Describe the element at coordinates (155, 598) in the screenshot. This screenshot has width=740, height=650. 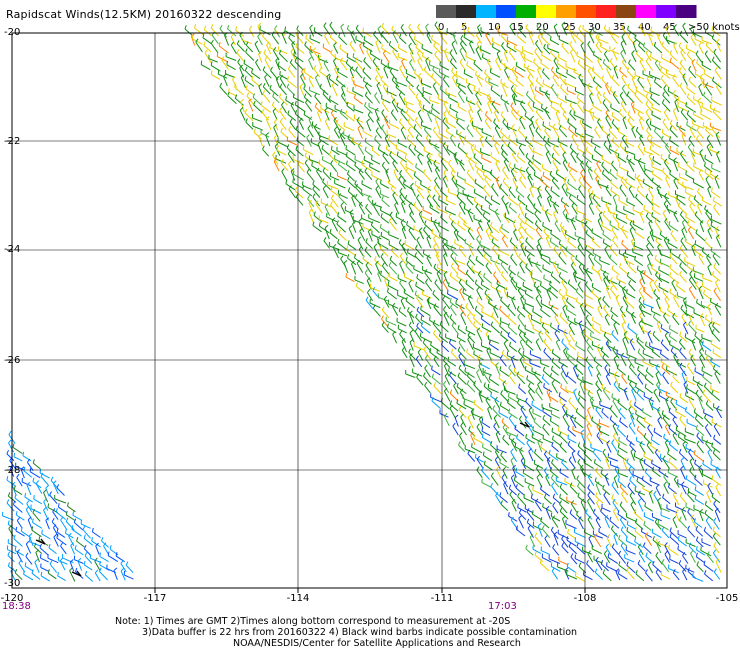
I see `lon-label-117w: -117` at that location.